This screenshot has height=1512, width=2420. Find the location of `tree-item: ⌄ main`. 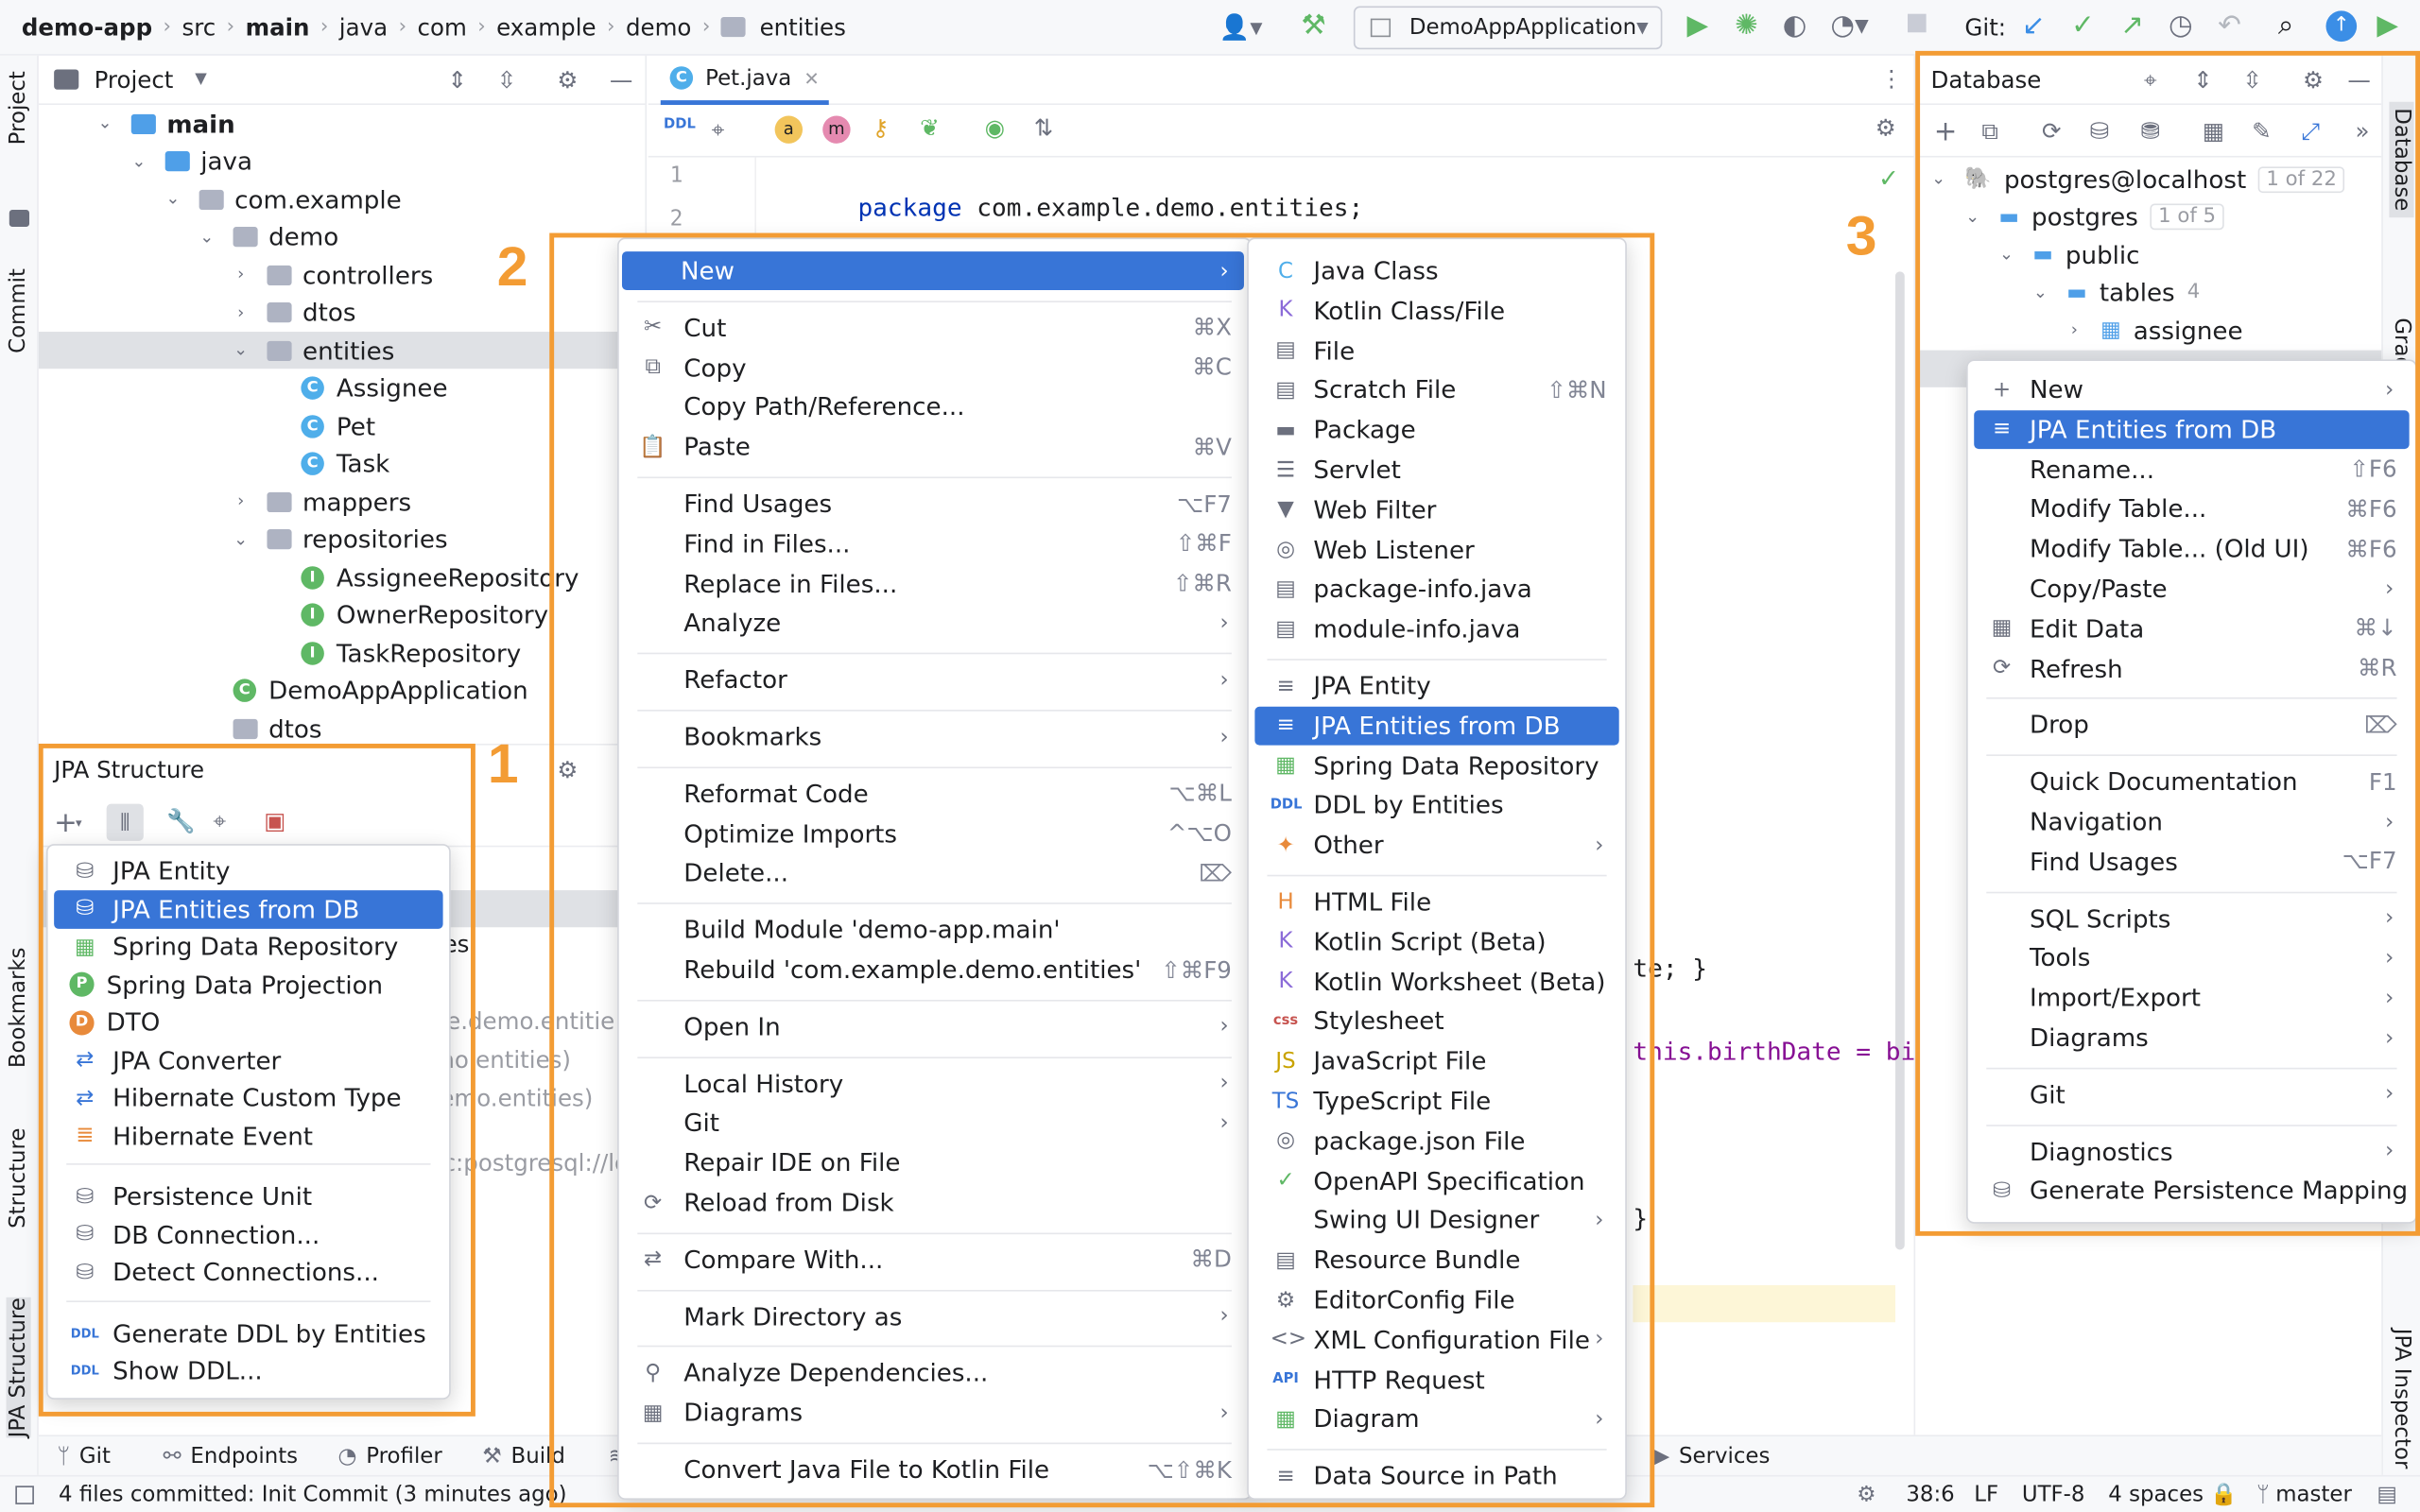

tree-item: ⌄ main is located at coordinates (164, 123).